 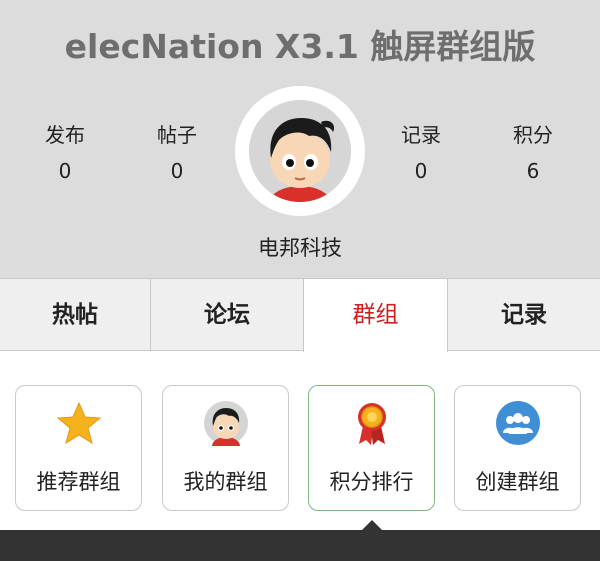 What do you see at coordinates (371, 448) in the screenshot?
I see `card-points-ranking: 积分排行` at bounding box center [371, 448].